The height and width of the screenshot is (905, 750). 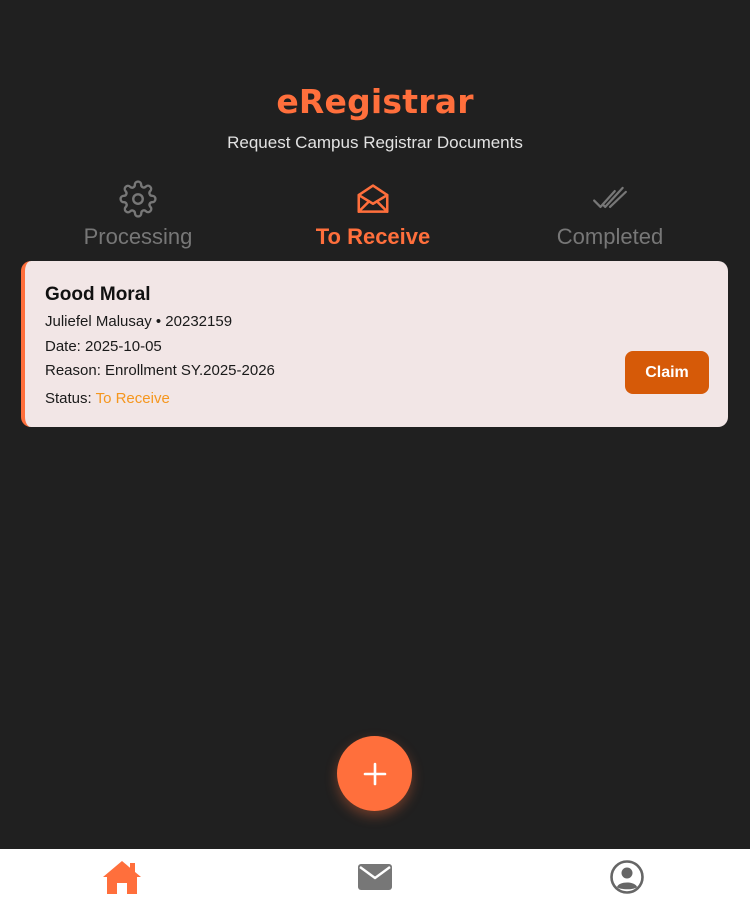 What do you see at coordinates (375, 142) in the screenshot?
I see `app-subtitle: Request Campus Registrar Documents` at bounding box center [375, 142].